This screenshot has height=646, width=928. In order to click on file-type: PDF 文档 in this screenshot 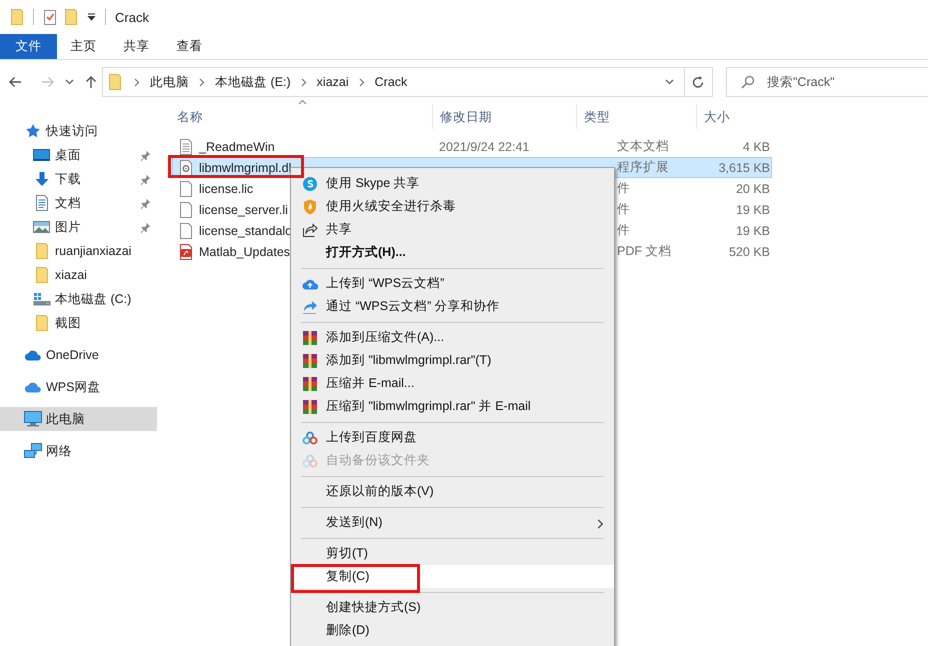, I will do `click(644, 251)`.